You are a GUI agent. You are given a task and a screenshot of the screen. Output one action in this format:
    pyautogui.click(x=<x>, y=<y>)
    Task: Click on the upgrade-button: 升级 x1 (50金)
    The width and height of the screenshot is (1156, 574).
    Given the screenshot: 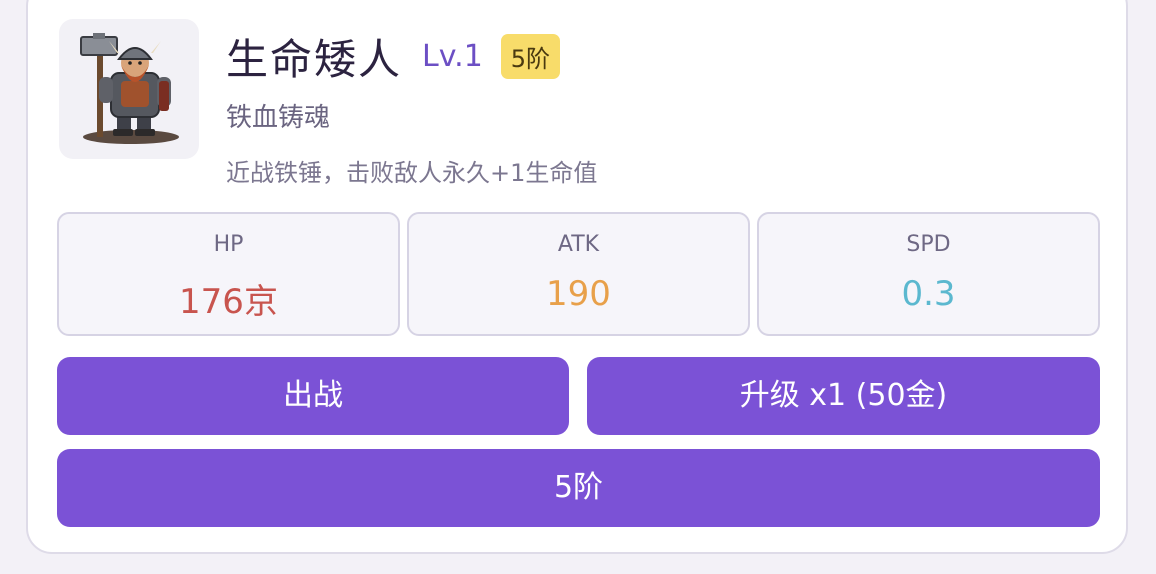 What is the action you would take?
    pyautogui.click(x=843, y=396)
    